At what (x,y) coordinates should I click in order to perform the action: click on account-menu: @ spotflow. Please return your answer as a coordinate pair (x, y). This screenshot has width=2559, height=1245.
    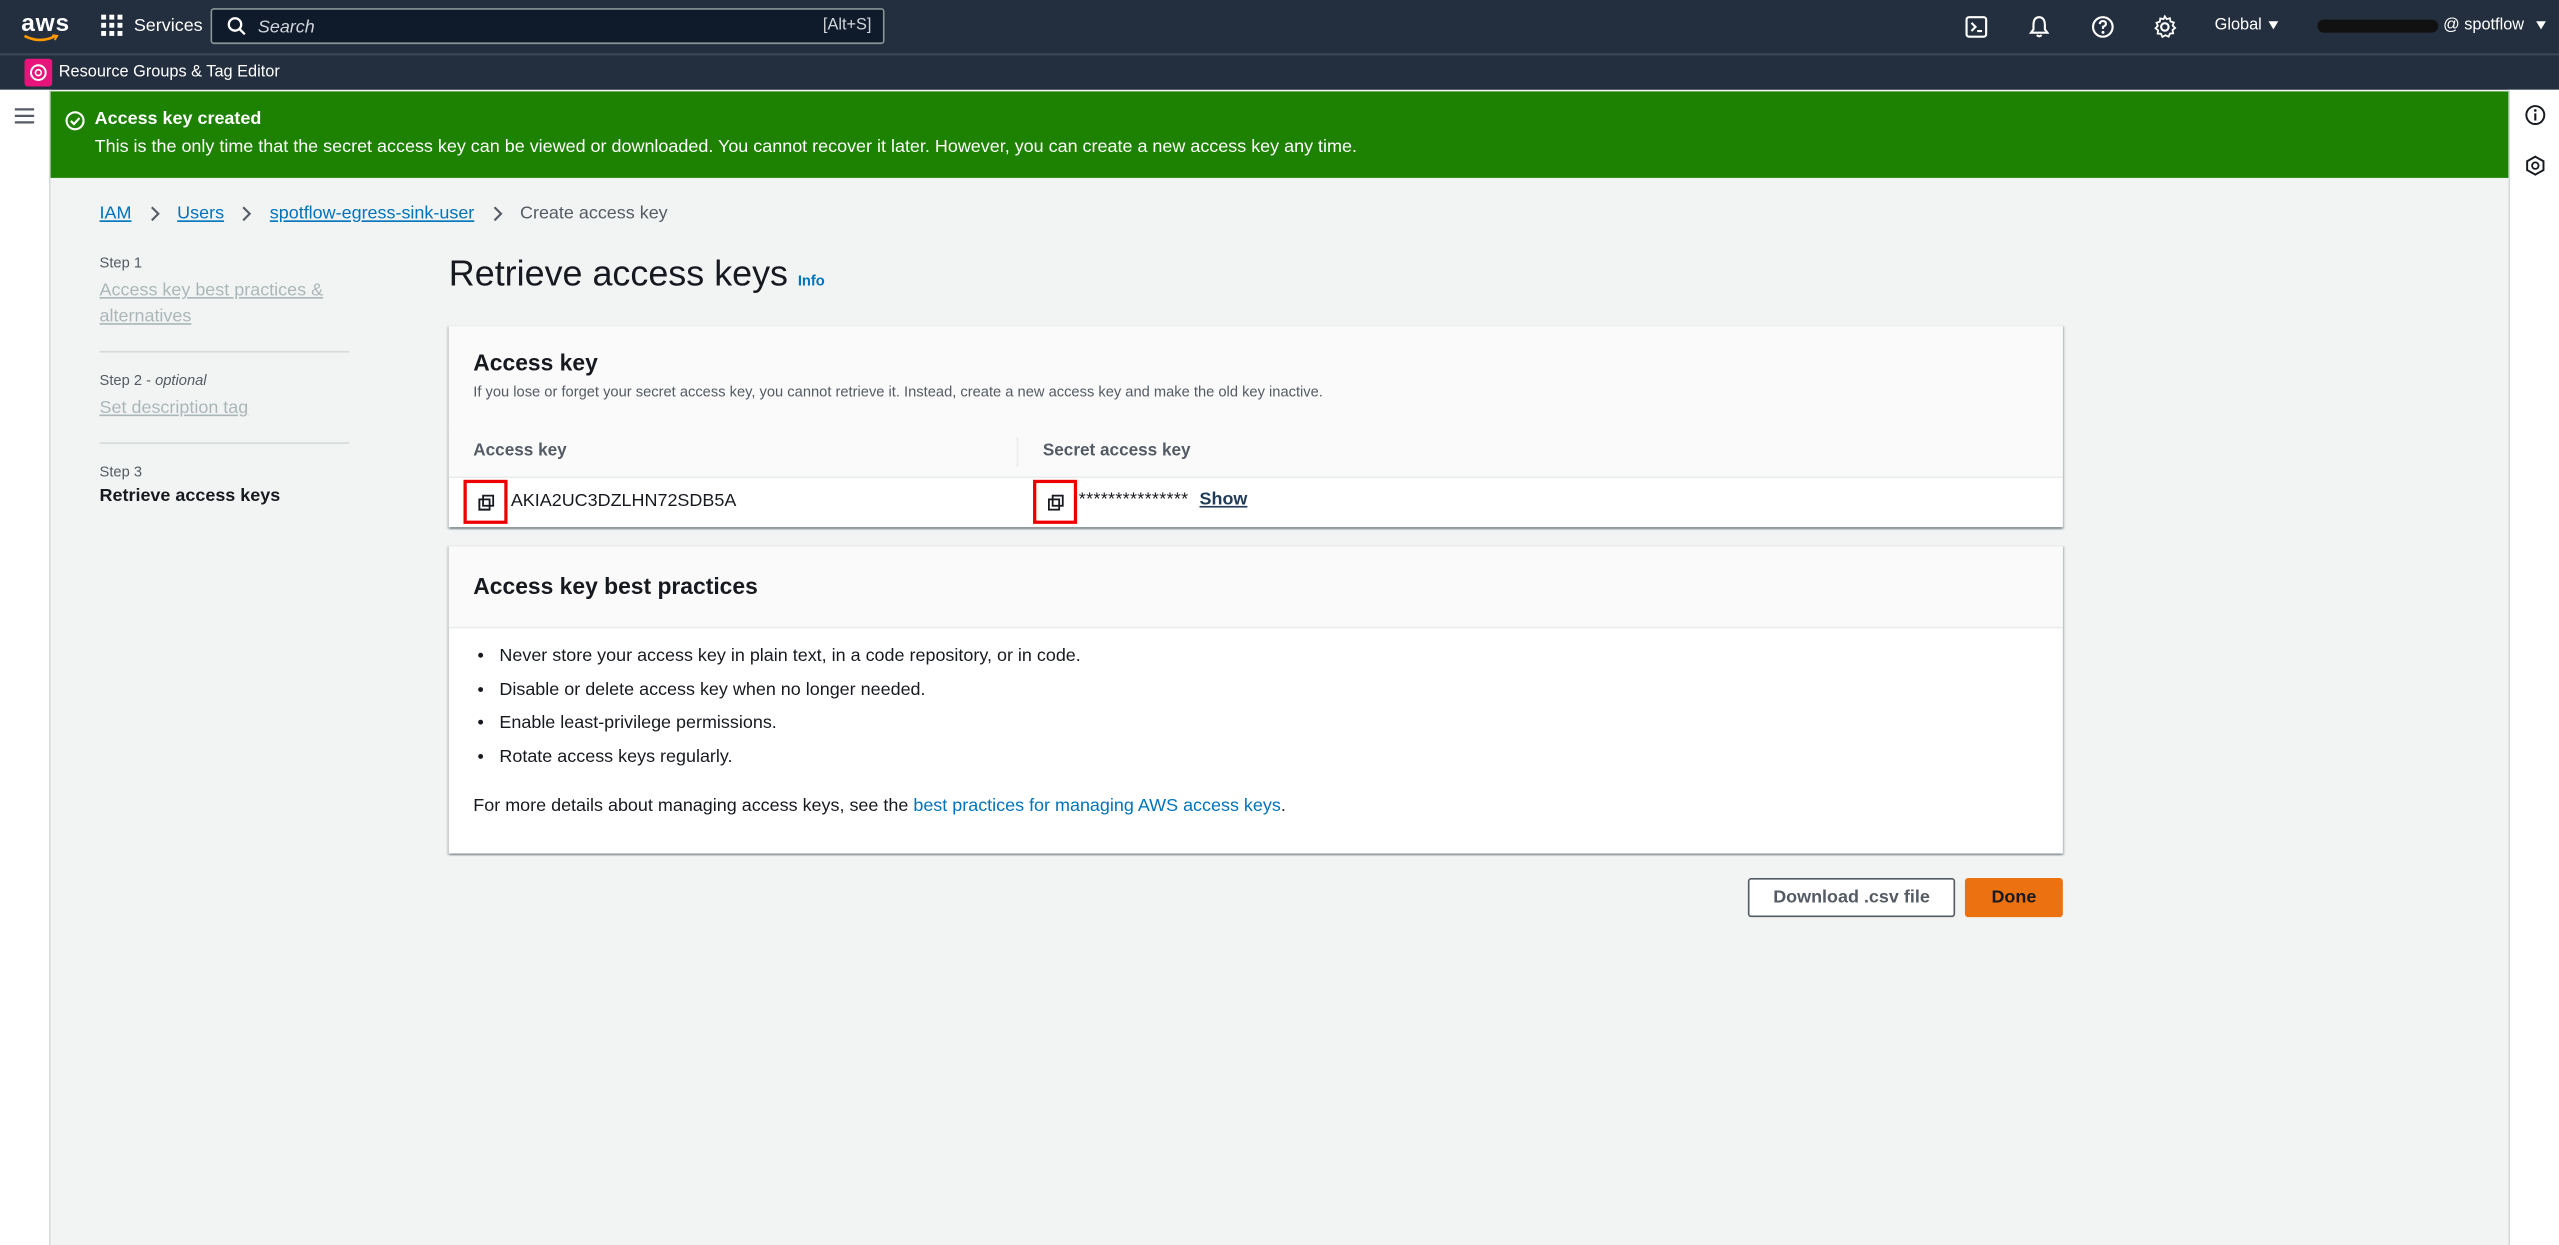
    Looking at the image, I should click on (2431, 25).